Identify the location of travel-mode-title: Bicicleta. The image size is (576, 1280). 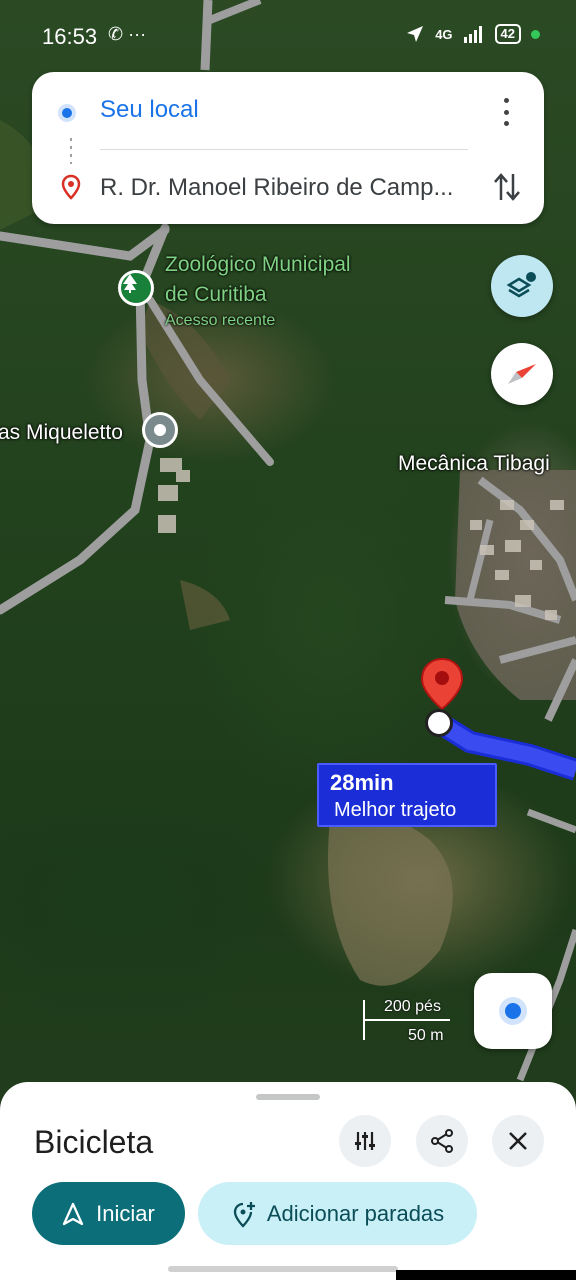
(94, 1142).